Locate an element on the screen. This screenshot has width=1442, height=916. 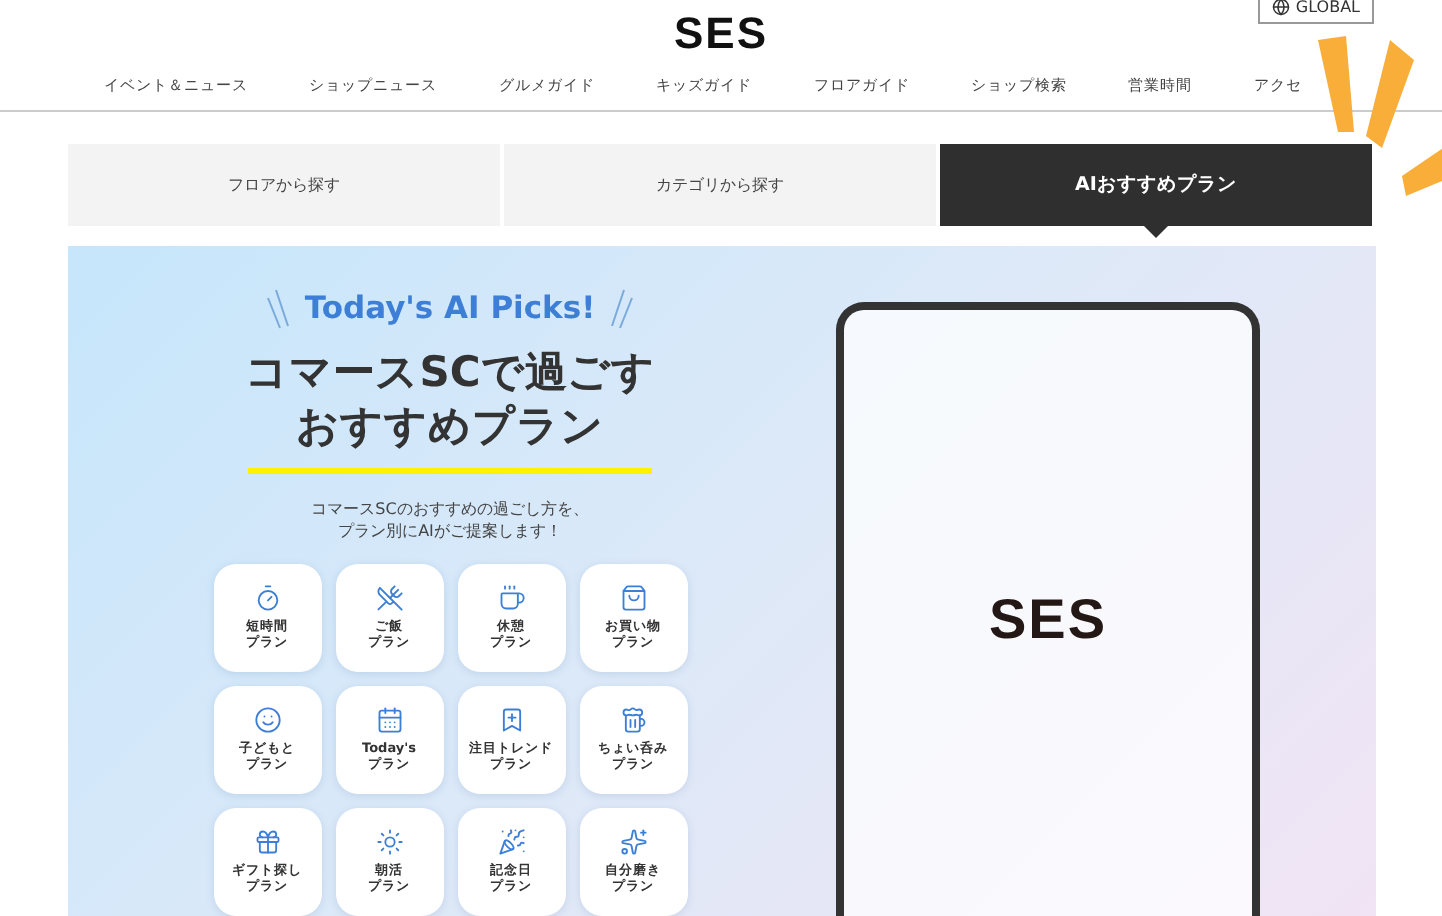
promo-description: コマースSCのおすすめの過ごし方を、 is located at coordinates (450, 509).